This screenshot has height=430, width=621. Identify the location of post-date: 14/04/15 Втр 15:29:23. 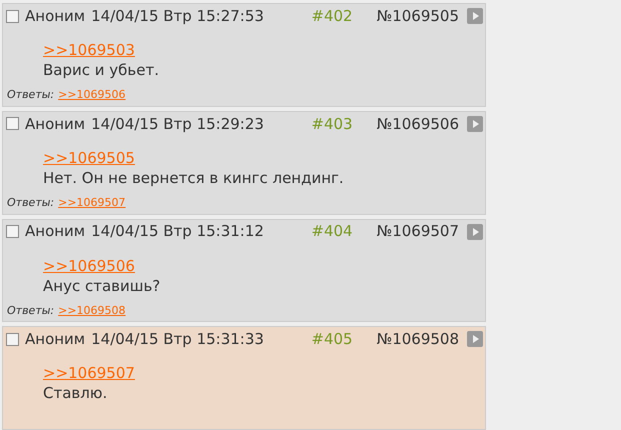
(177, 124).